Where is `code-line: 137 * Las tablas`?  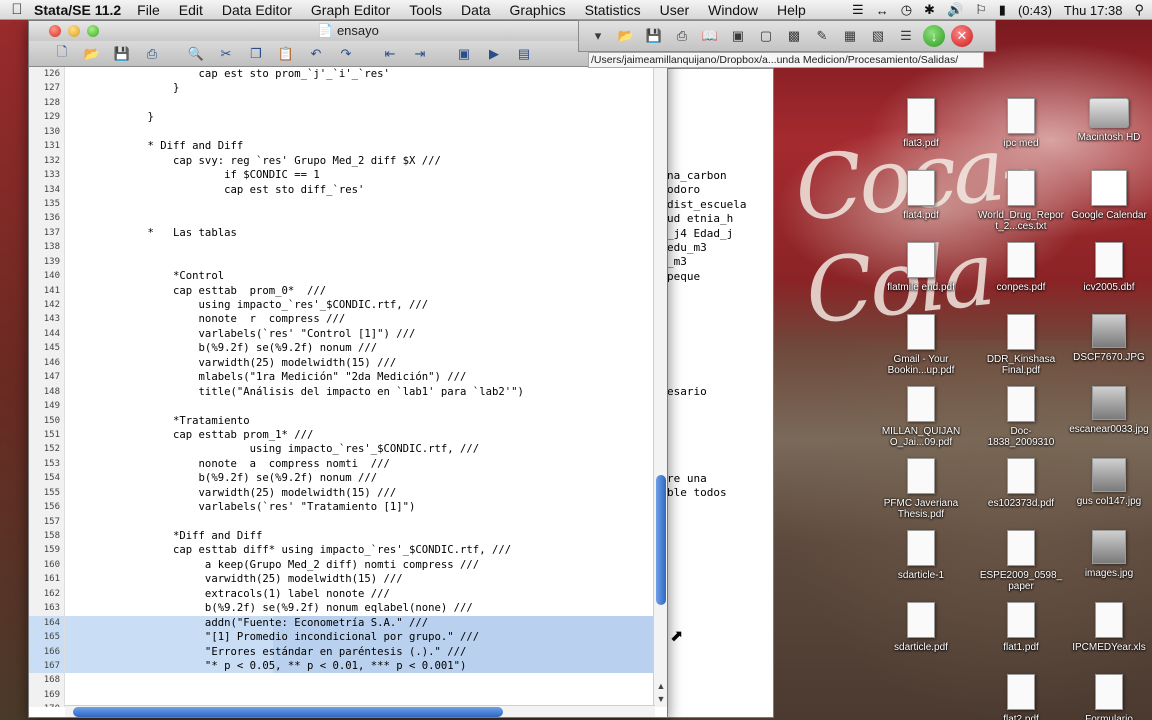
code-line: 137 * Las tablas is located at coordinates (342, 233).